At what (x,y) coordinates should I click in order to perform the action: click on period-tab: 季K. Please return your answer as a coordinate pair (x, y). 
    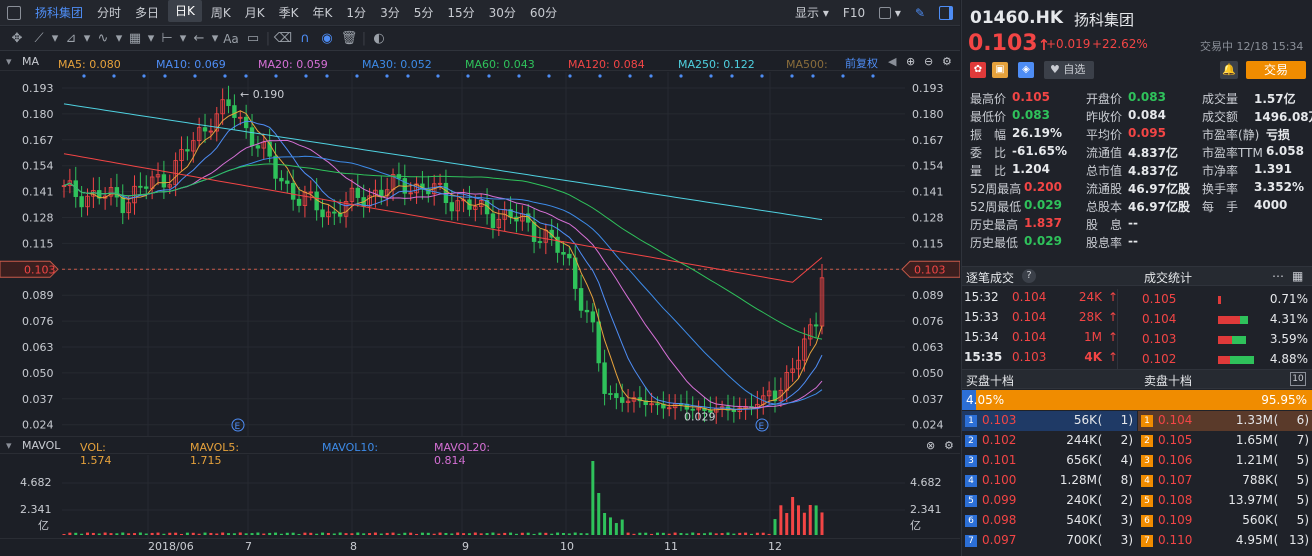
    Looking at the image, I should click on (289, 13).